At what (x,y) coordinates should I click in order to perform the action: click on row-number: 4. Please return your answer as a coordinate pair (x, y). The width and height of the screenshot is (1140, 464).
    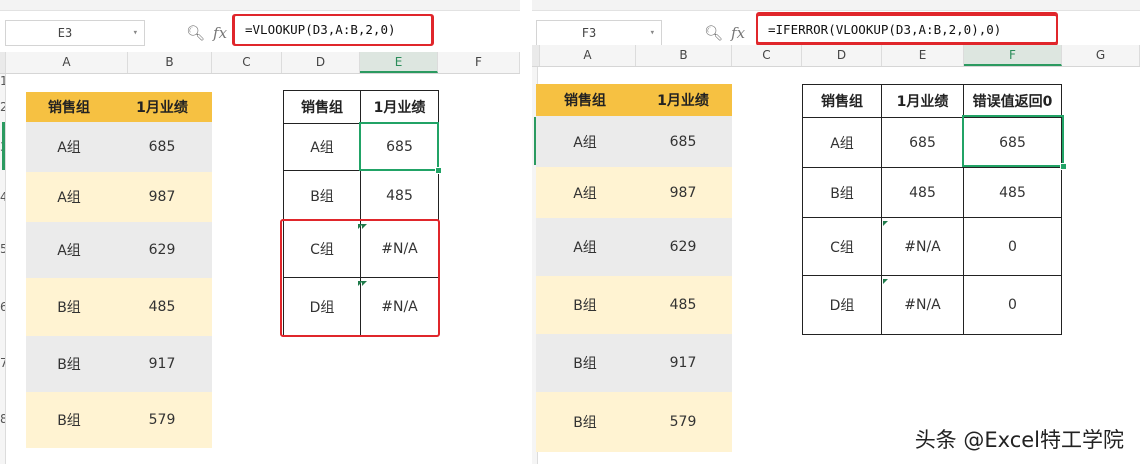
    Looking at the image, I should click on (2, 197).